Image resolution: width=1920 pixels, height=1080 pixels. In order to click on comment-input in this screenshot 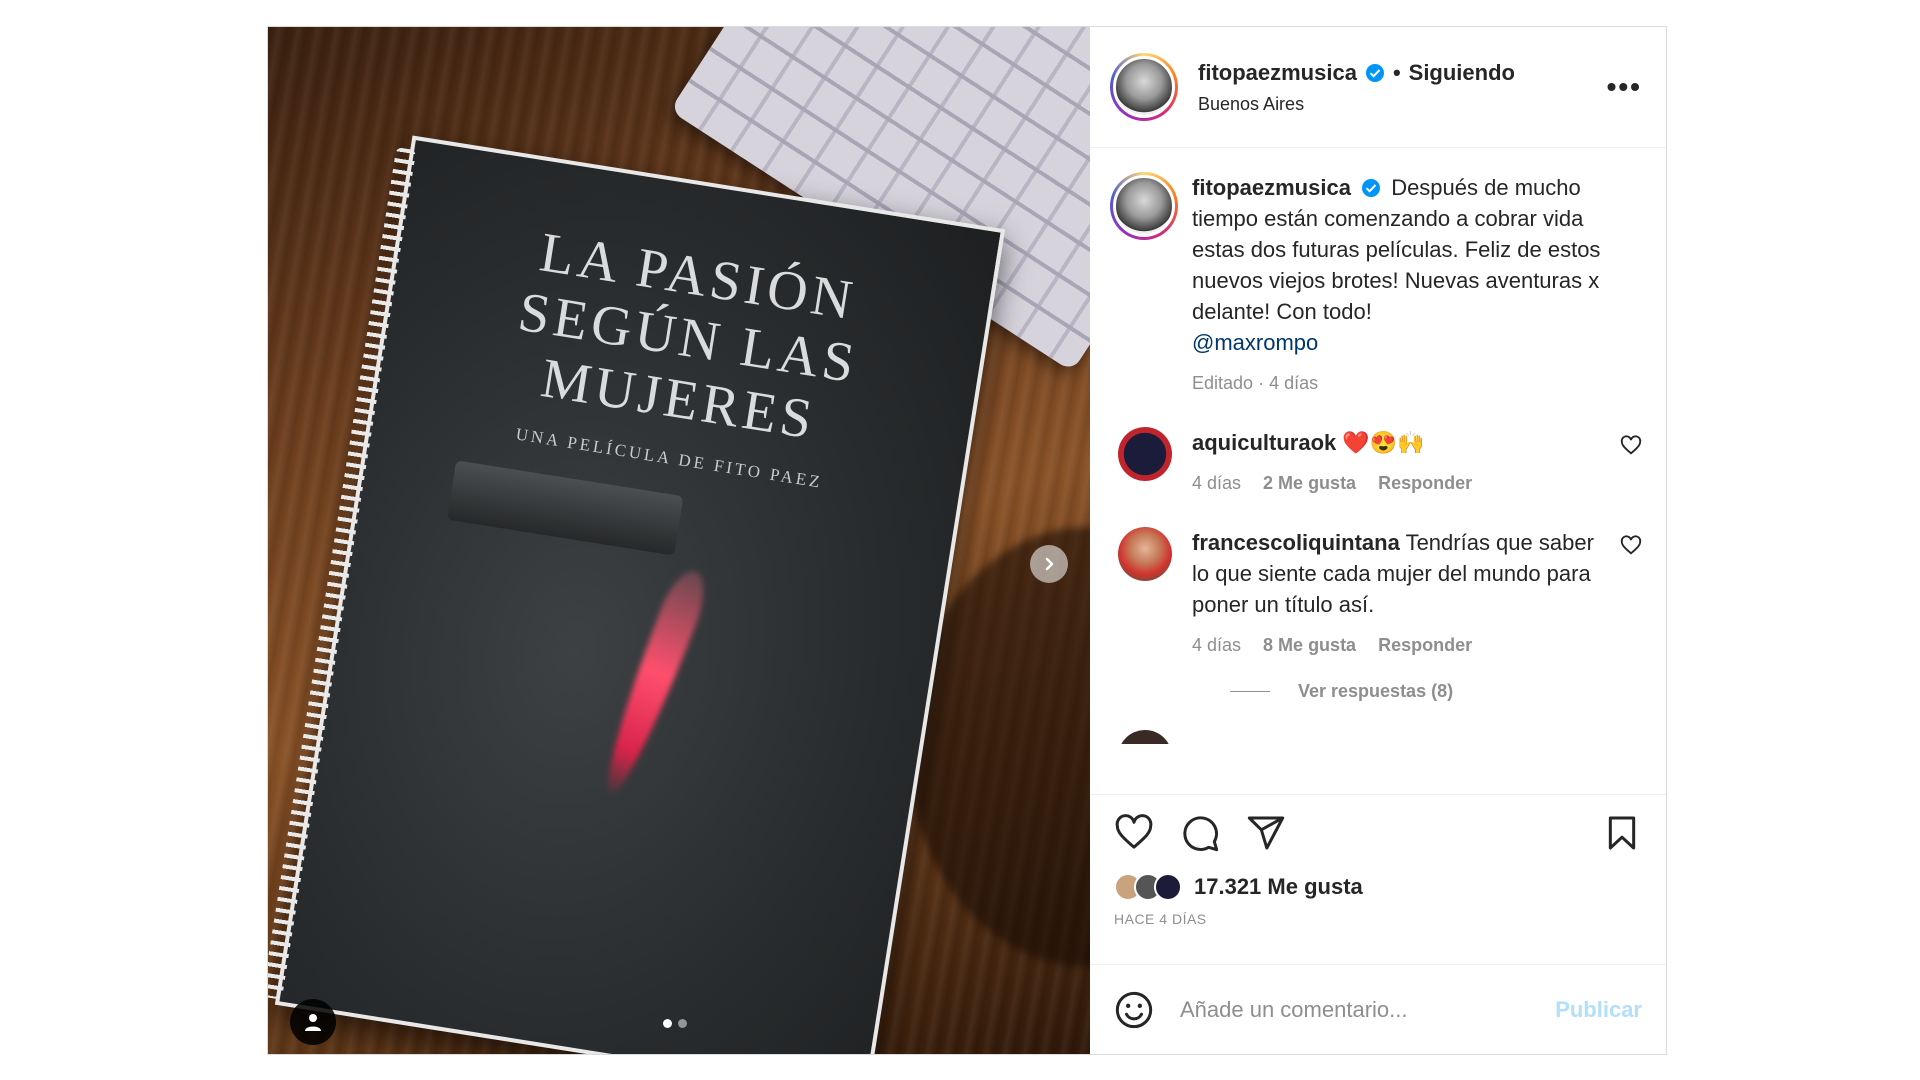, I will do `click(1368, 1009)`.